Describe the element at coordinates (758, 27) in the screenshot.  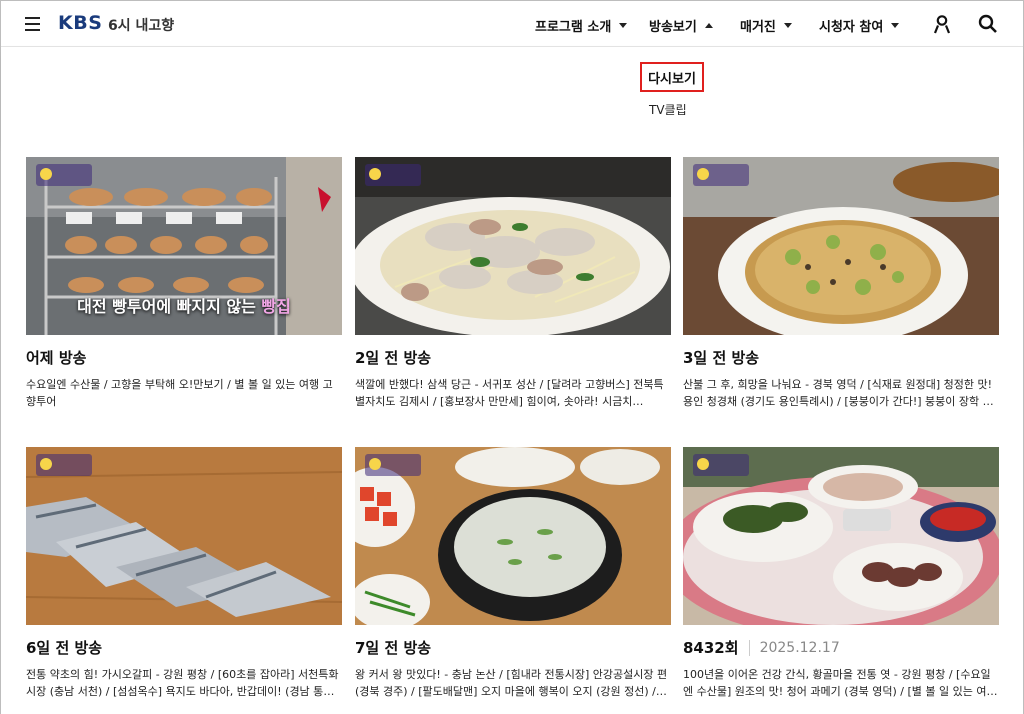
I see `nav-label: 매거진` at that location.